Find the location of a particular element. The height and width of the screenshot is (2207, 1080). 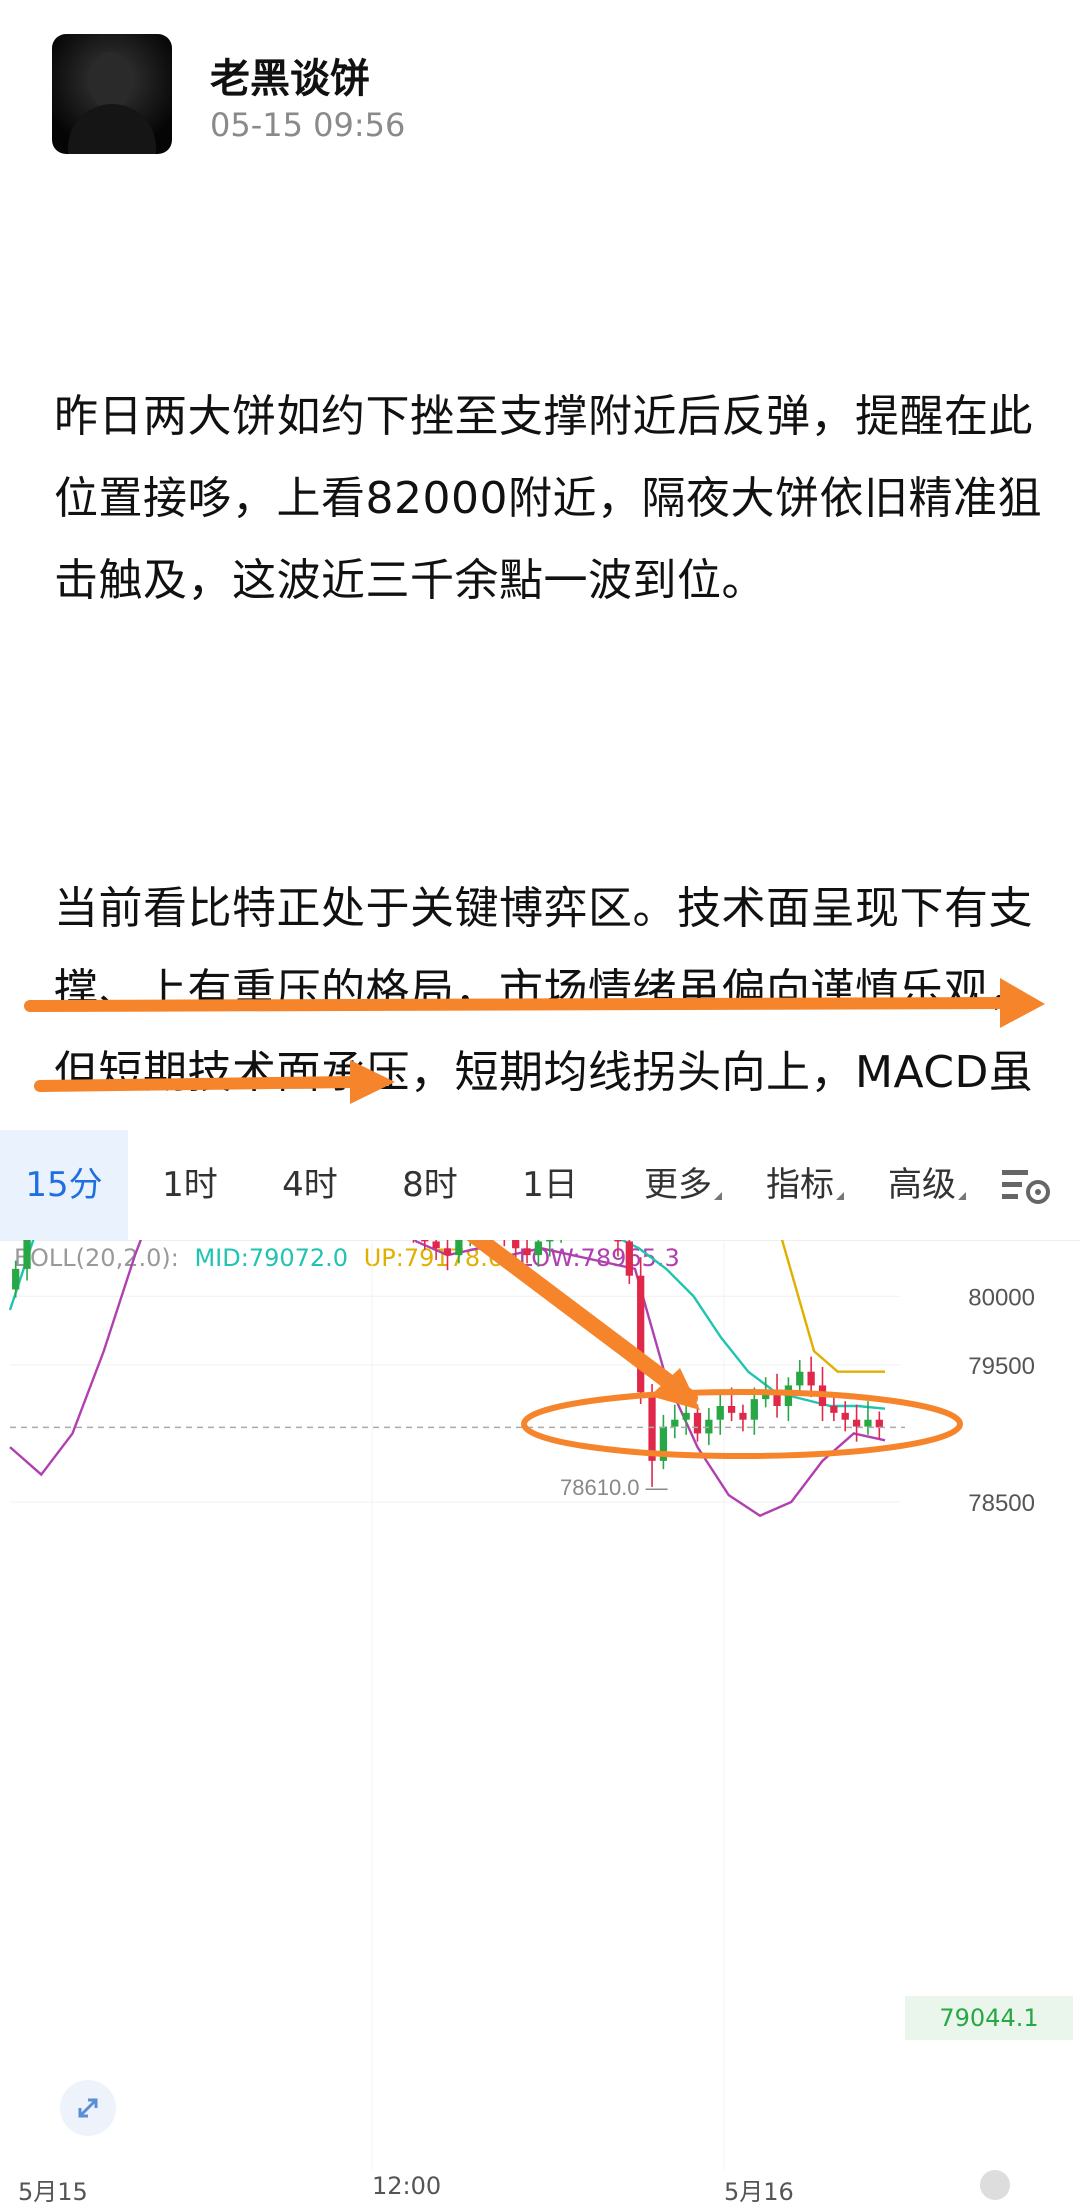

post-time: 05-15 09:56 is located at coordinates (308, 125).